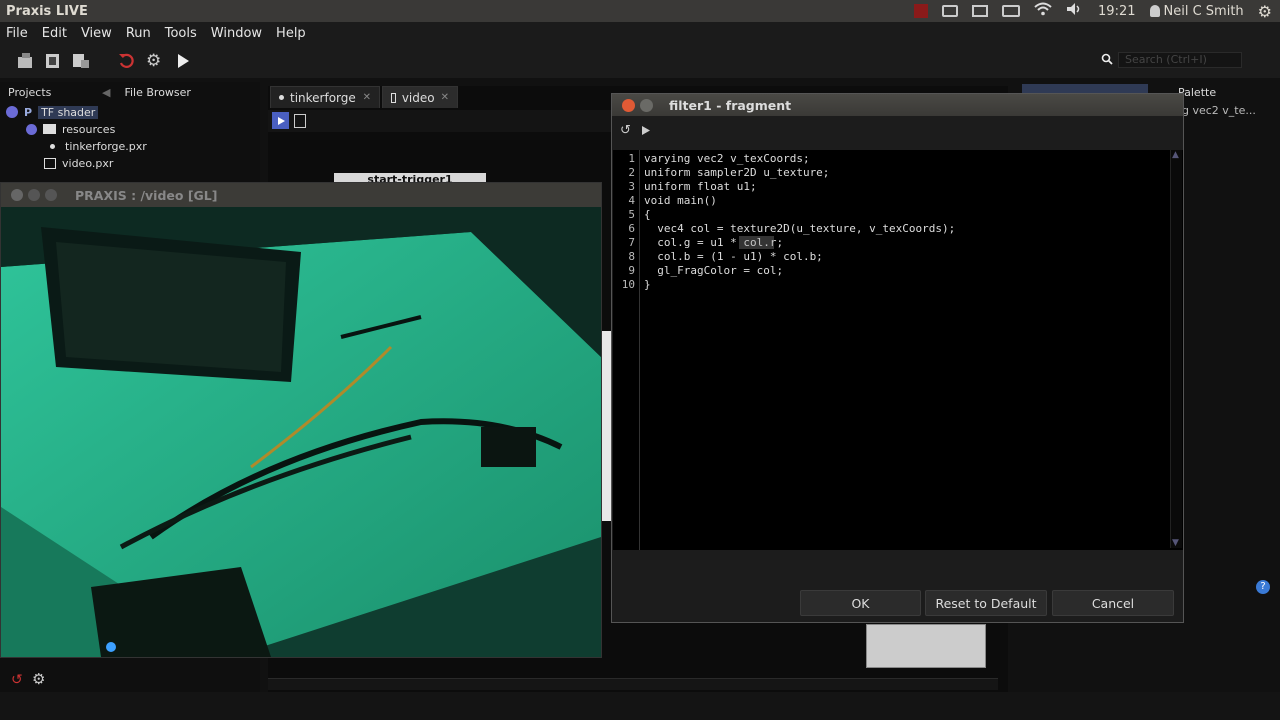 This screenshot has width=1280, height=720. I want to click on tab-file-browser-label: File Browser, so click(157, 92).